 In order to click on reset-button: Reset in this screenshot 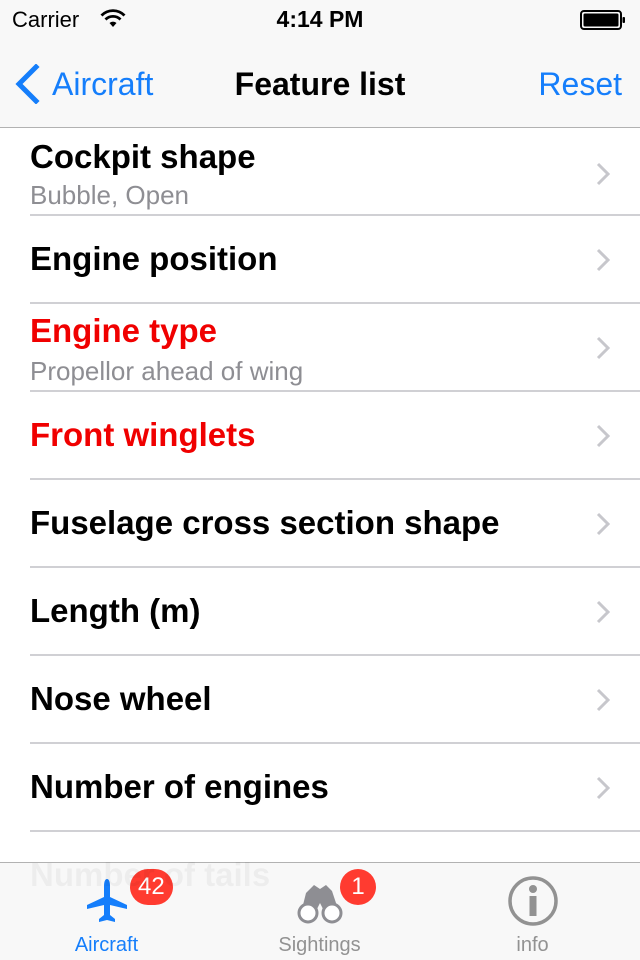, I will do `click(580, 84)`.